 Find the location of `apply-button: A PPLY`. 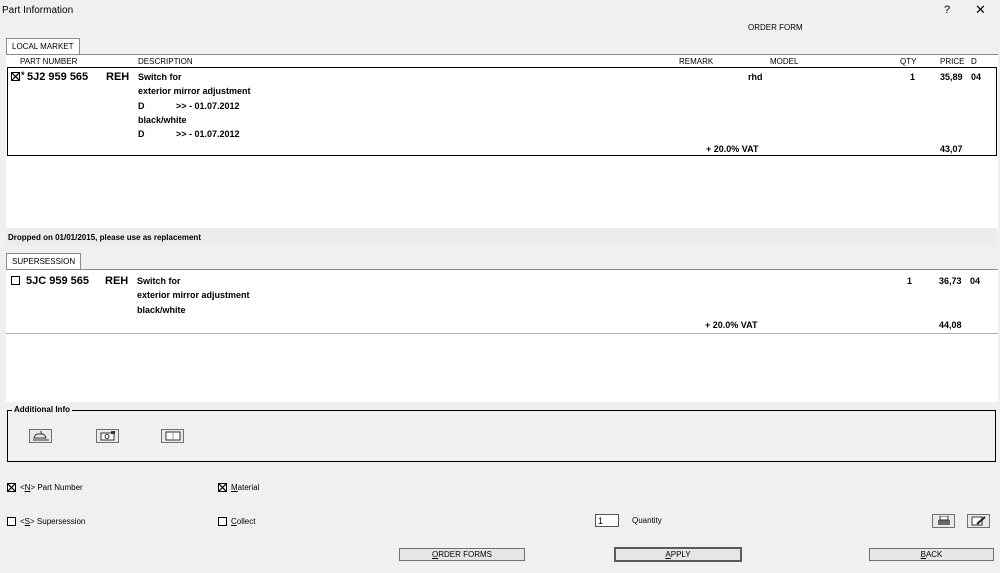

apply-button: A PPLY is located at coordinates (678, 554).